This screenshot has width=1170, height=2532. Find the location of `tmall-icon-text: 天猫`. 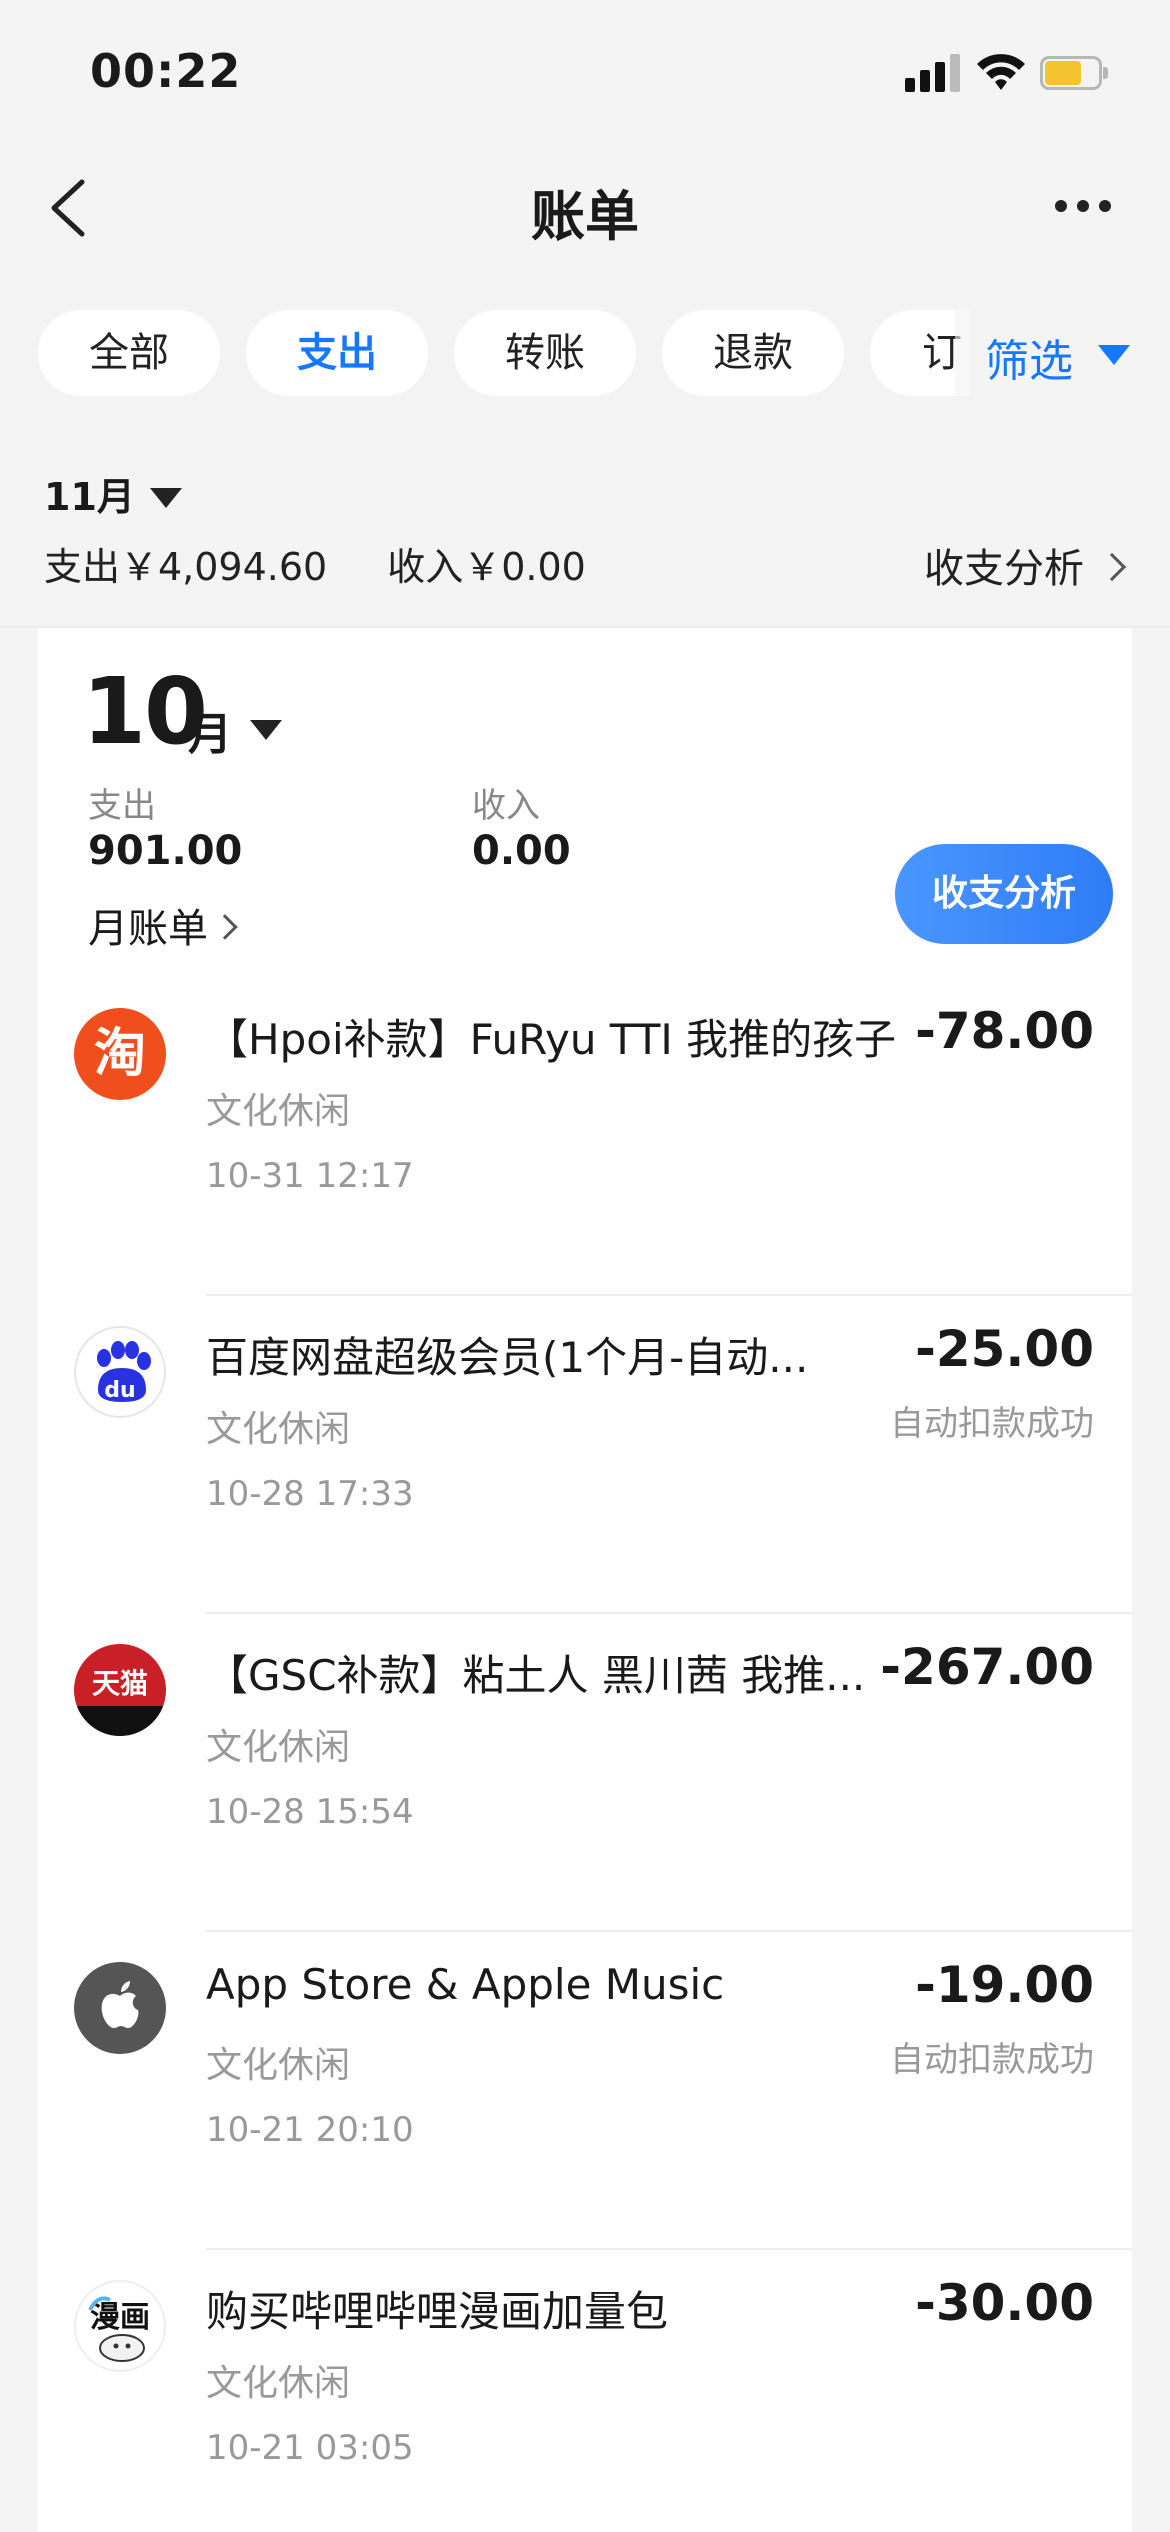

tmall-icon-text: 天猫 is located at coordinates (119, 1683).